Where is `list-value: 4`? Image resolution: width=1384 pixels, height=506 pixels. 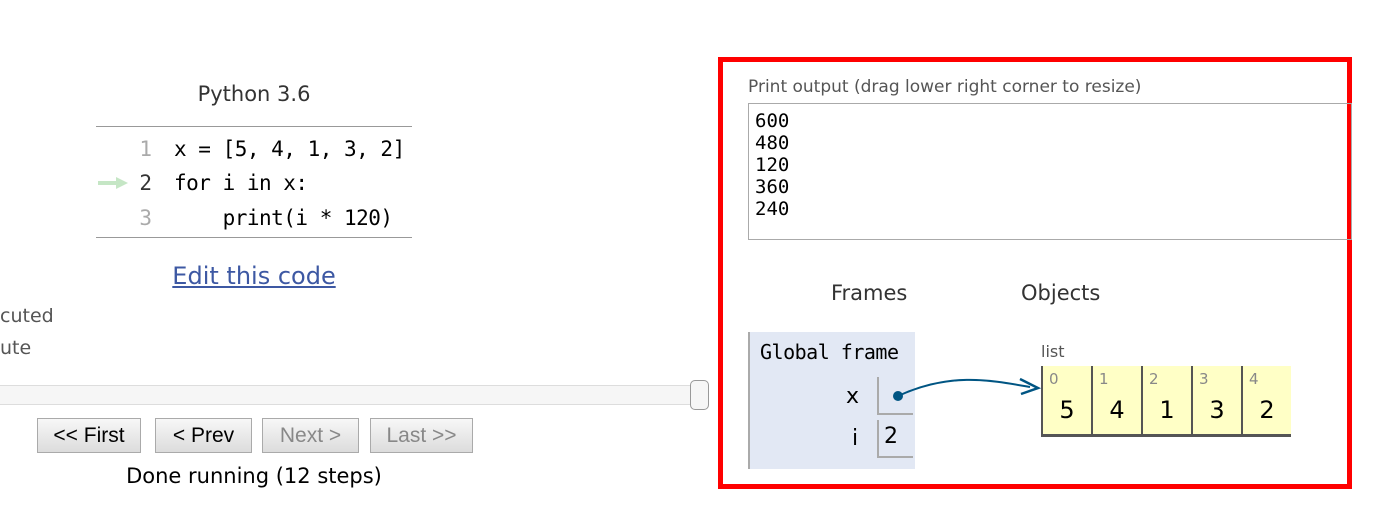
list-value: 4 is located at coordinates (1117, 410).